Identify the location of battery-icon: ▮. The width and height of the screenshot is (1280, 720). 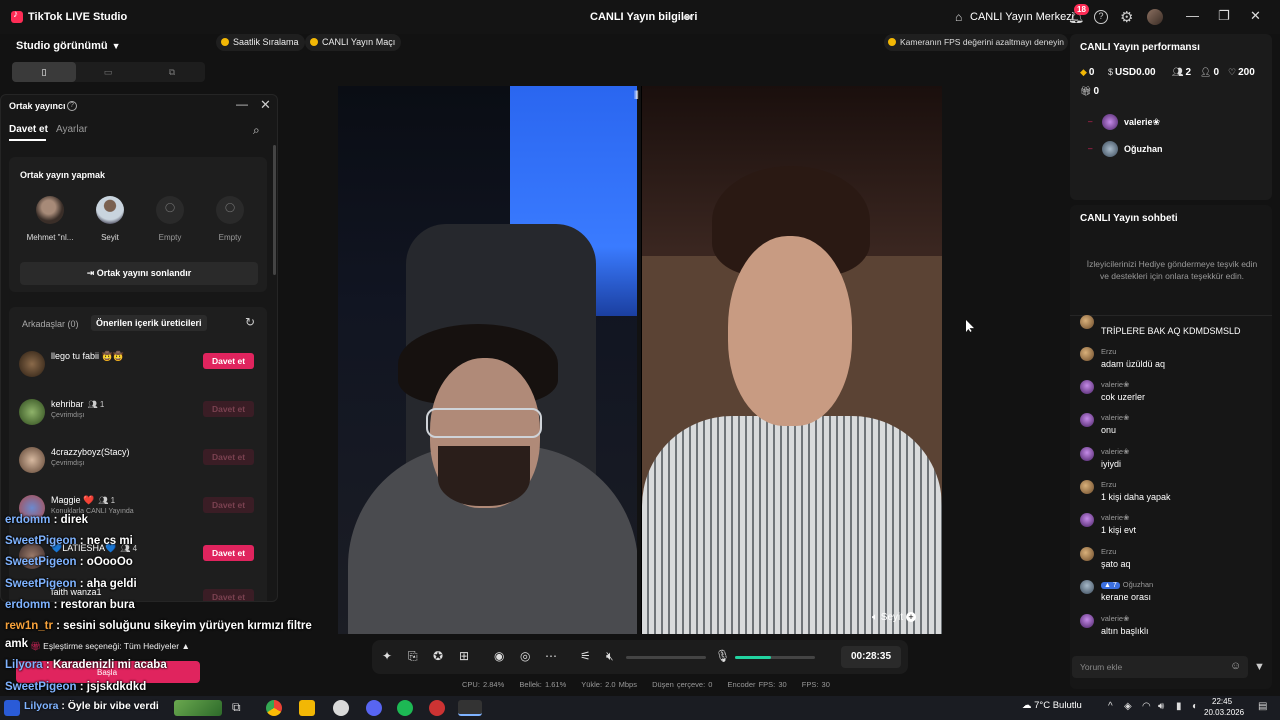
(1179, 706).